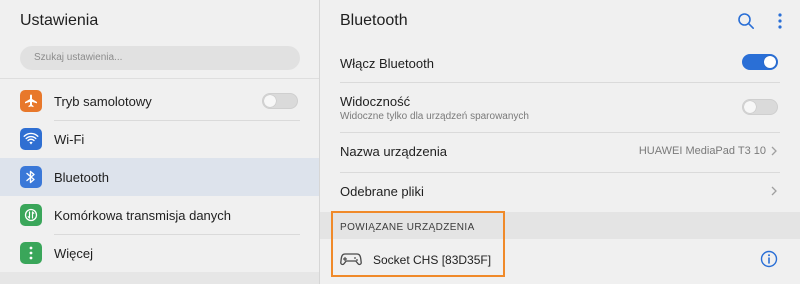 The width and height of the screenshot is (800, 284). What do you see at coordinates (69, 139) in the screenshot?
I see `sidebar-item-label: Wi-Fi` at bounding box center [69, 139].